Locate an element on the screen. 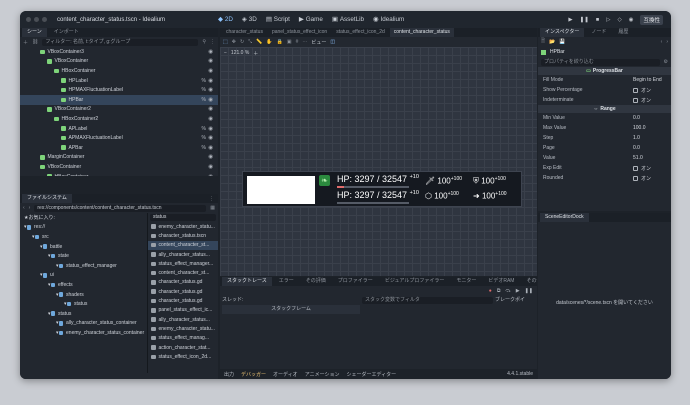 The width and height of the screenshot is (690, 405). debugger-tab: モニター is located at coordinates (466, 281).